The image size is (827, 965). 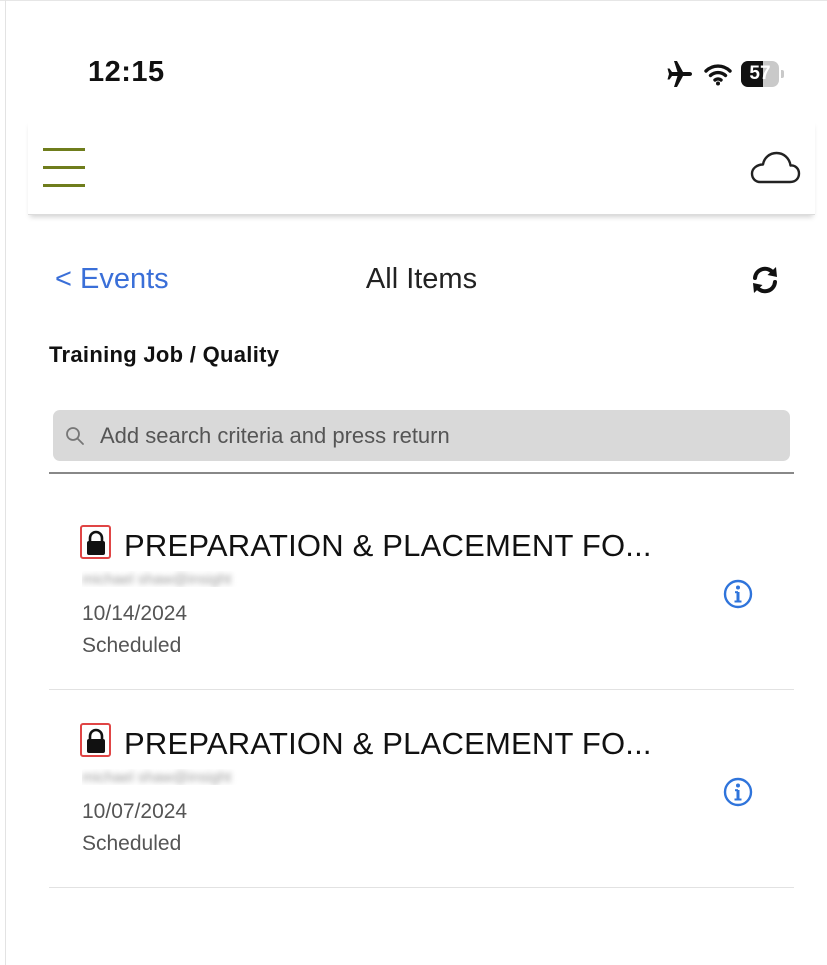 I want to click on search-bar, so click(x=421, y=435).